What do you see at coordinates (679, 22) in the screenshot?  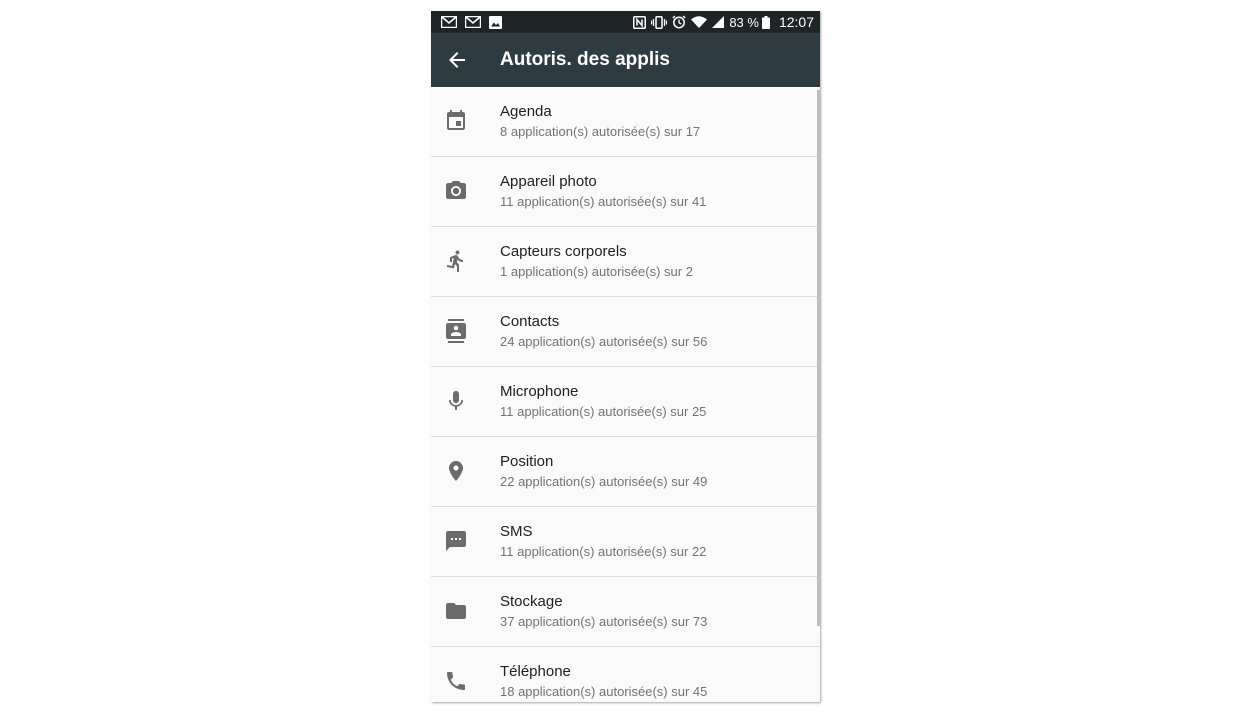 I see `alarm-icon` at bounding box center [679, 22].